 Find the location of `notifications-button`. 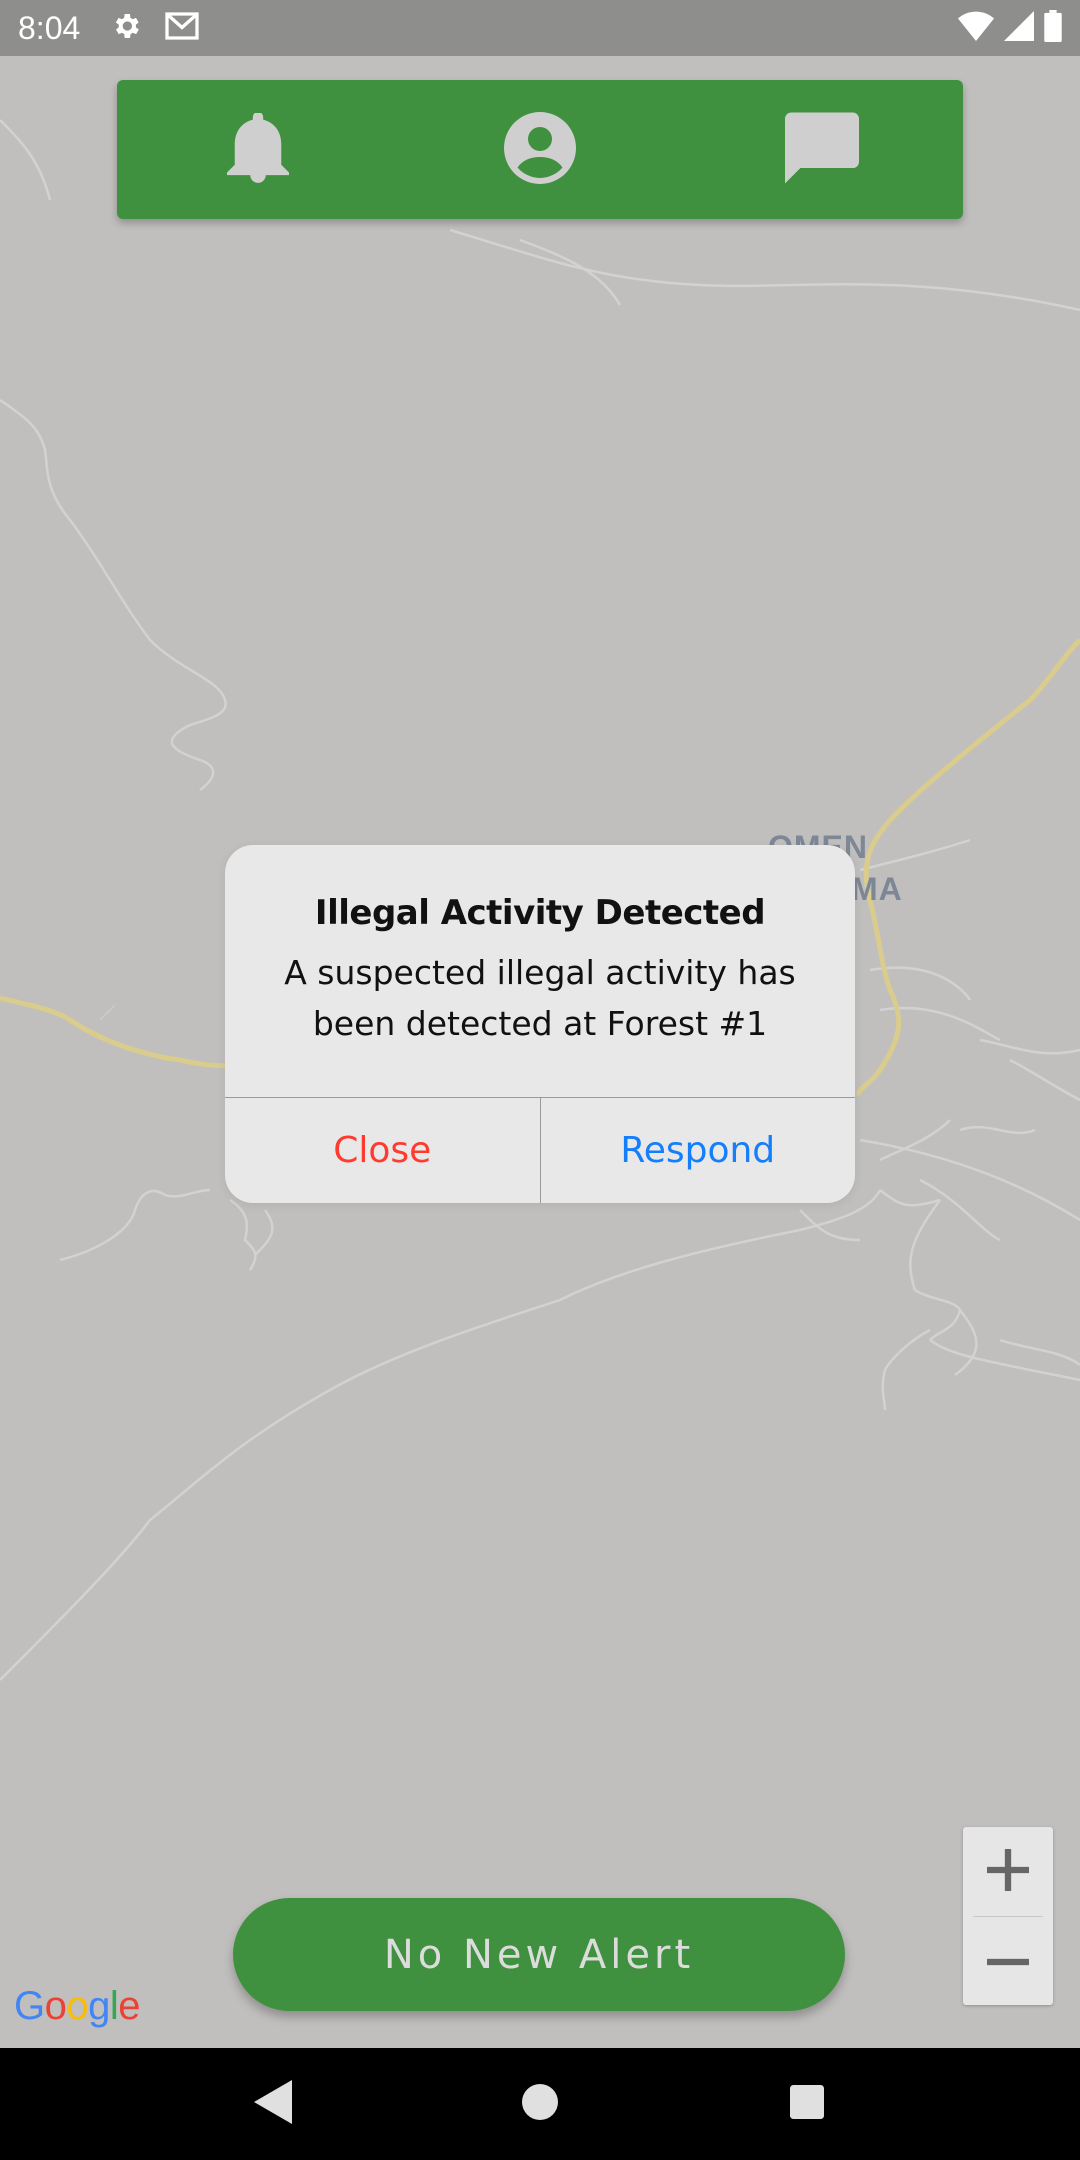

notifications-button is located at coordinates (258, 150).